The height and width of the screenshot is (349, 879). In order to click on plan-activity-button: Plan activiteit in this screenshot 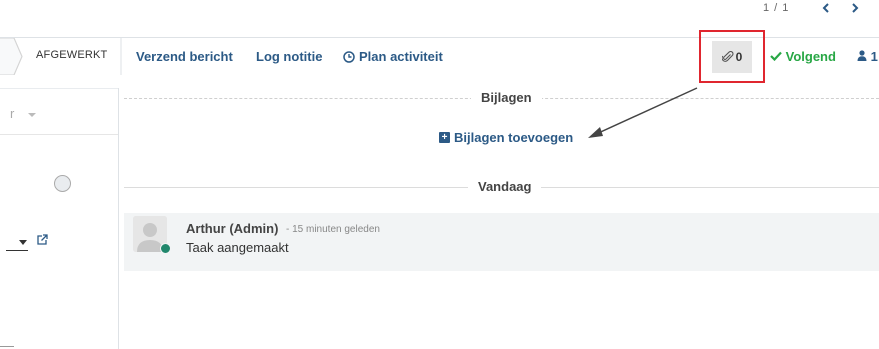, I will do `click(393, 56)`.